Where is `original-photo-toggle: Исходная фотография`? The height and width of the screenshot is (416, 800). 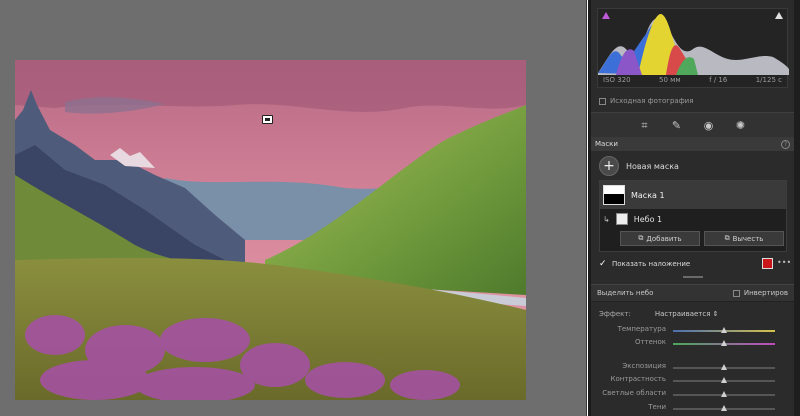
original-photo-toggle: Исходная фотография is located at coordinates (646, 101).